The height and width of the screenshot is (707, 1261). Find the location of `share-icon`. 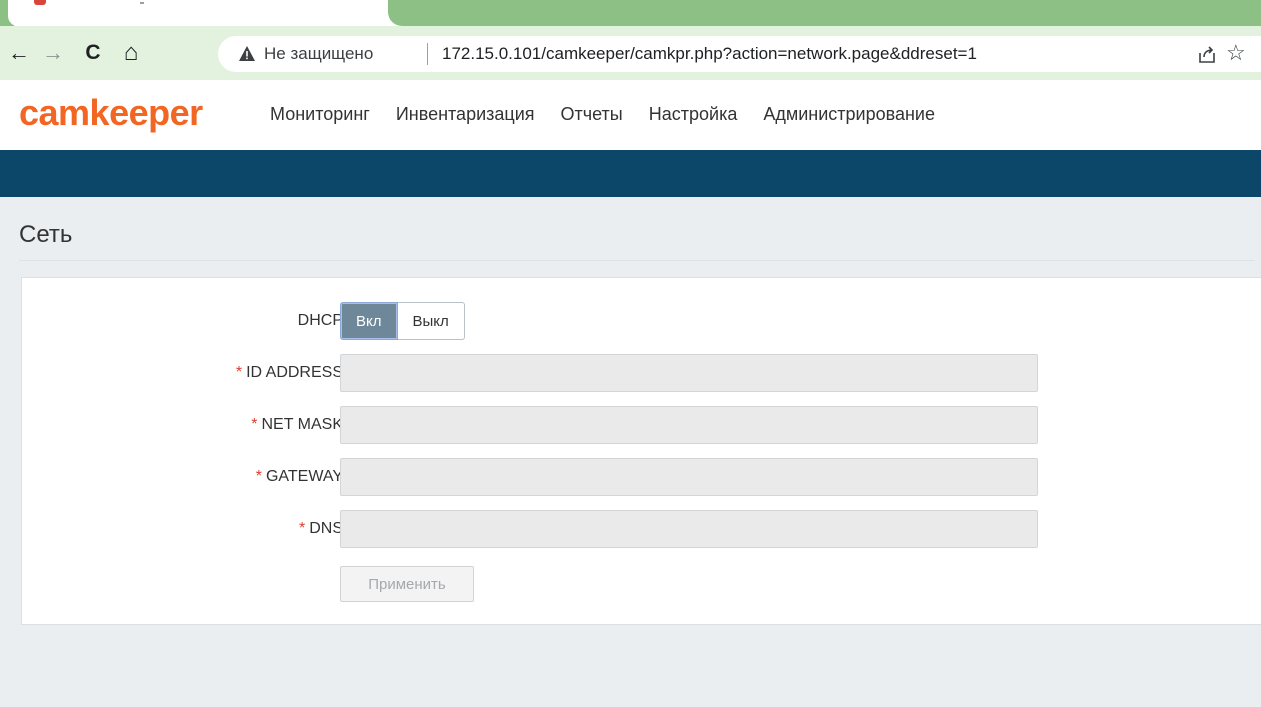

share-icon is located at coordinates (1207, 55).